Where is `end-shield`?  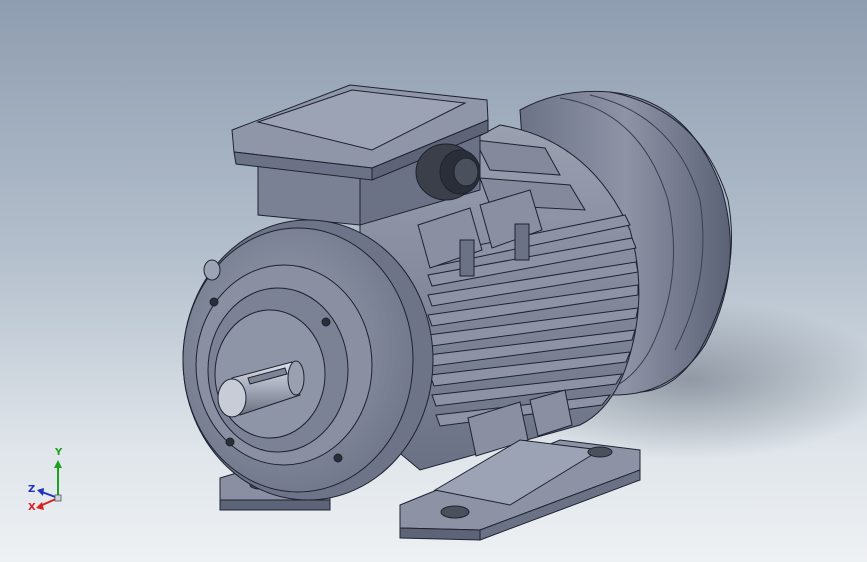
end-shield is located at coordinates (308, 360).